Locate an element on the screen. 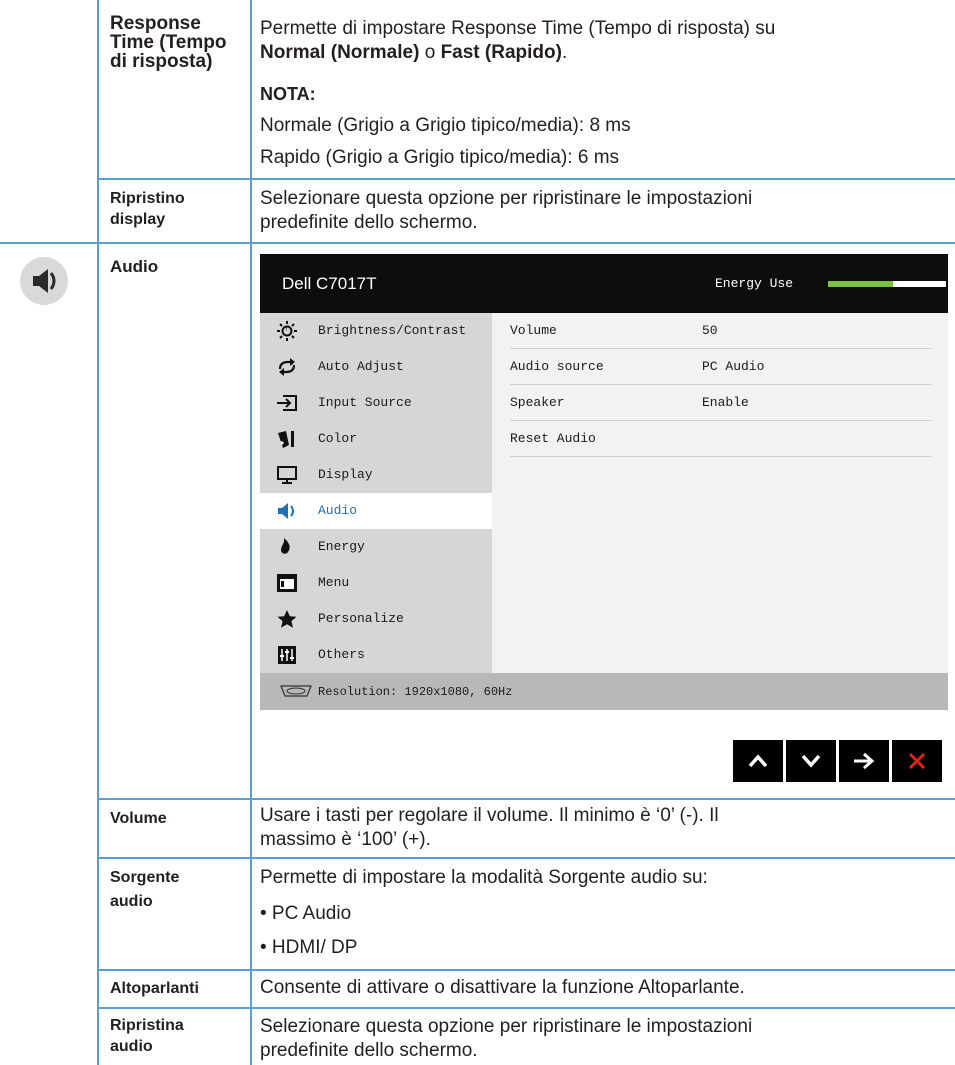 The width and height of the screenshot is (955, 1065). menu-icon is located at coordinates (287, 583).